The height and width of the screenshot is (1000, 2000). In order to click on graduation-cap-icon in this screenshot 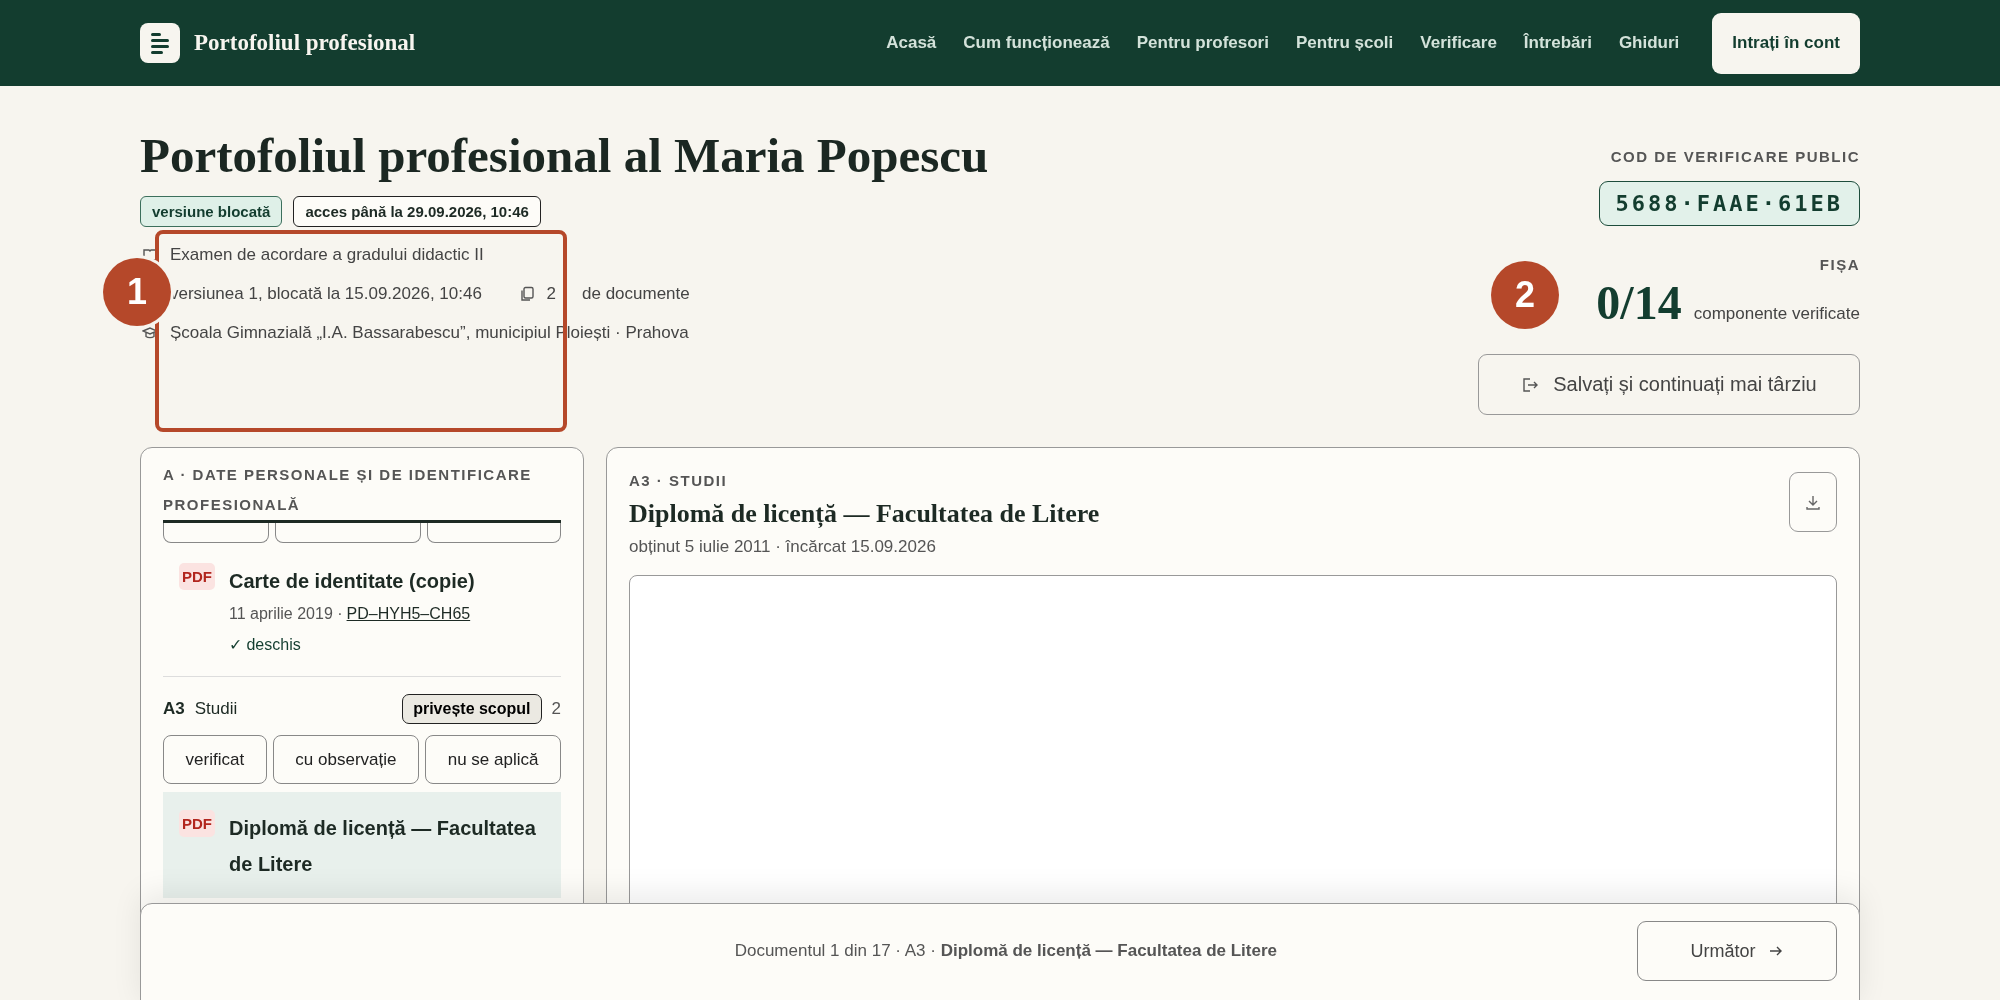, I will do `click(150, 332)`.